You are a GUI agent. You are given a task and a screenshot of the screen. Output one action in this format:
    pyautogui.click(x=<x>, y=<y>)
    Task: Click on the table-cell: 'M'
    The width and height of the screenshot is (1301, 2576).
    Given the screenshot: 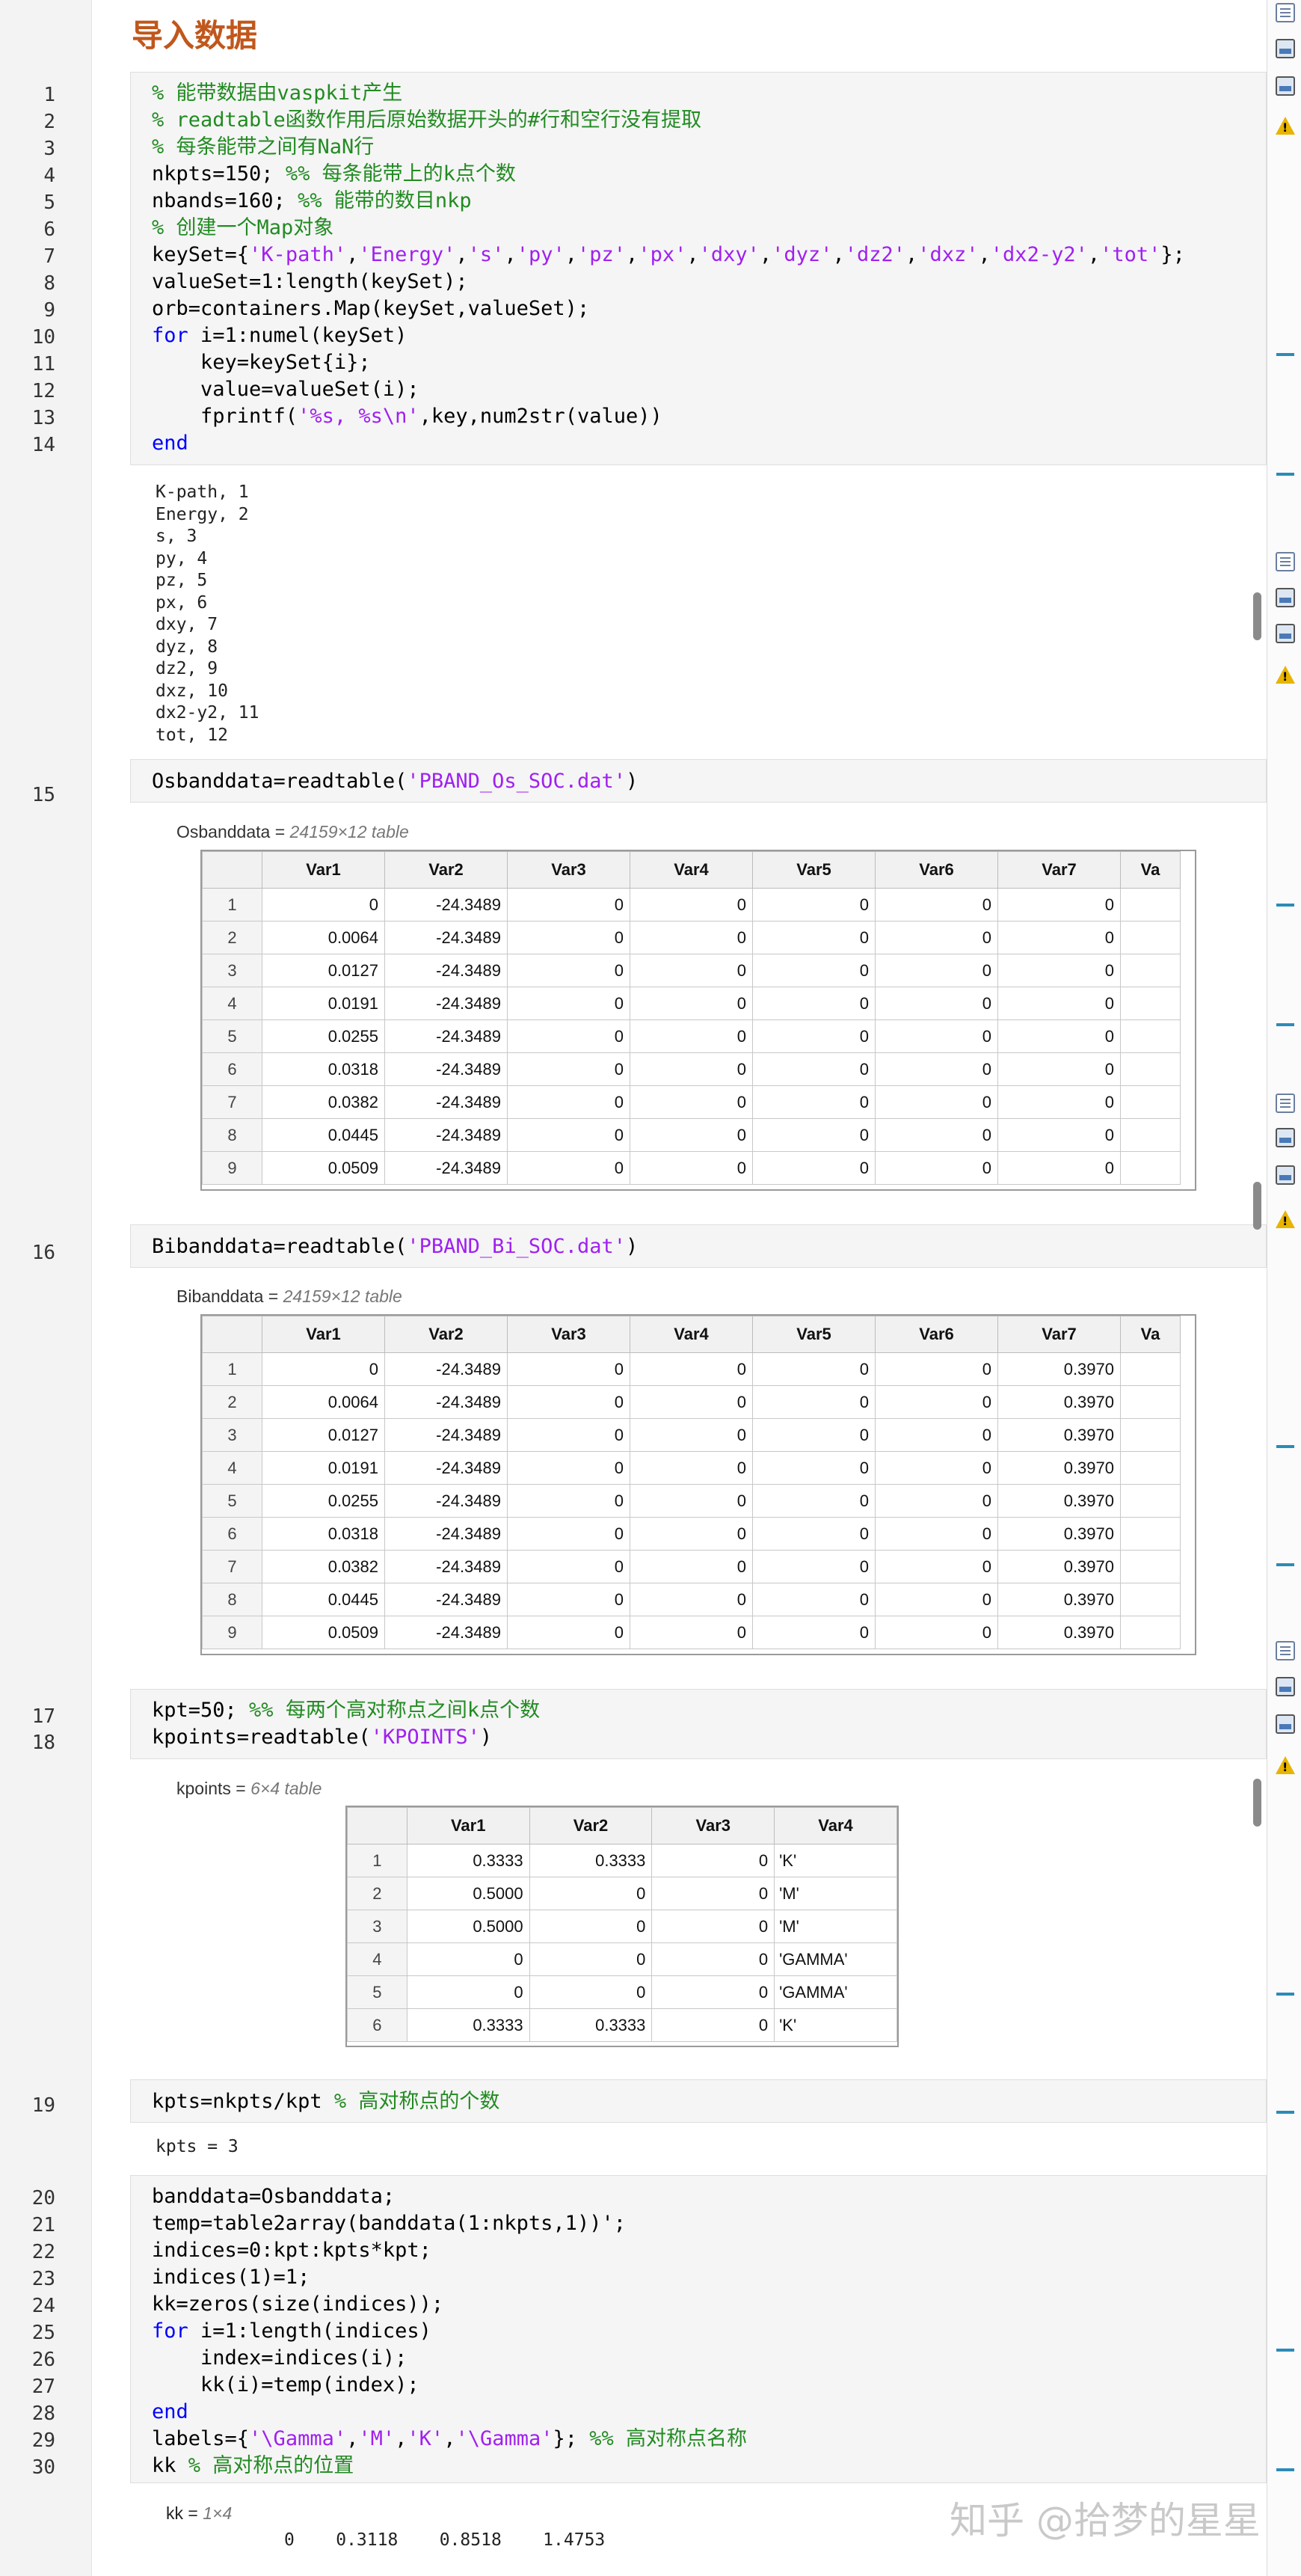 What is the action you would take?
    pyautogui.click(x=835, y=1893)
    